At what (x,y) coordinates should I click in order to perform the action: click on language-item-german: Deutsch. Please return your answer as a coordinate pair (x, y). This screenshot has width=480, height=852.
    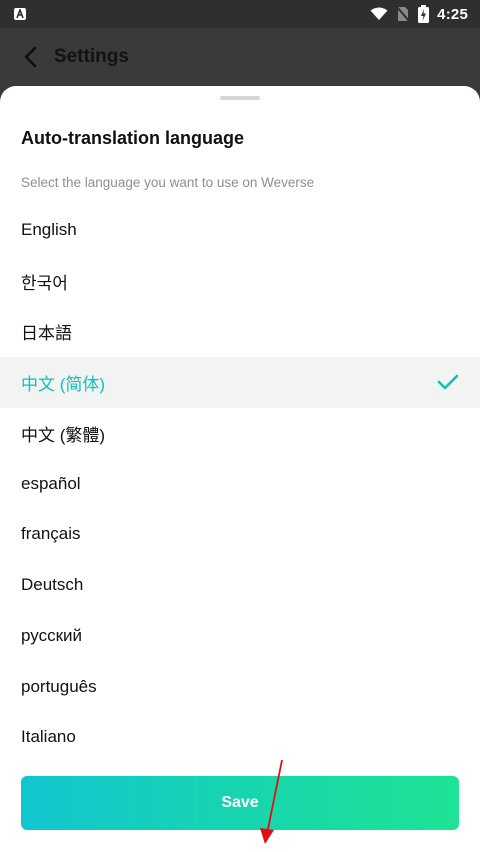
    Looking at the image, I should click on (240, 585).